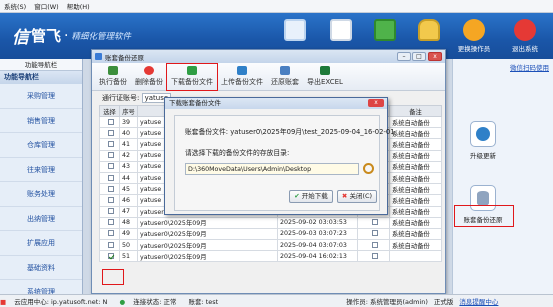  Describe the element at coordinates (98, 56) in the screenshot. I see `window-app-icon` at that location.